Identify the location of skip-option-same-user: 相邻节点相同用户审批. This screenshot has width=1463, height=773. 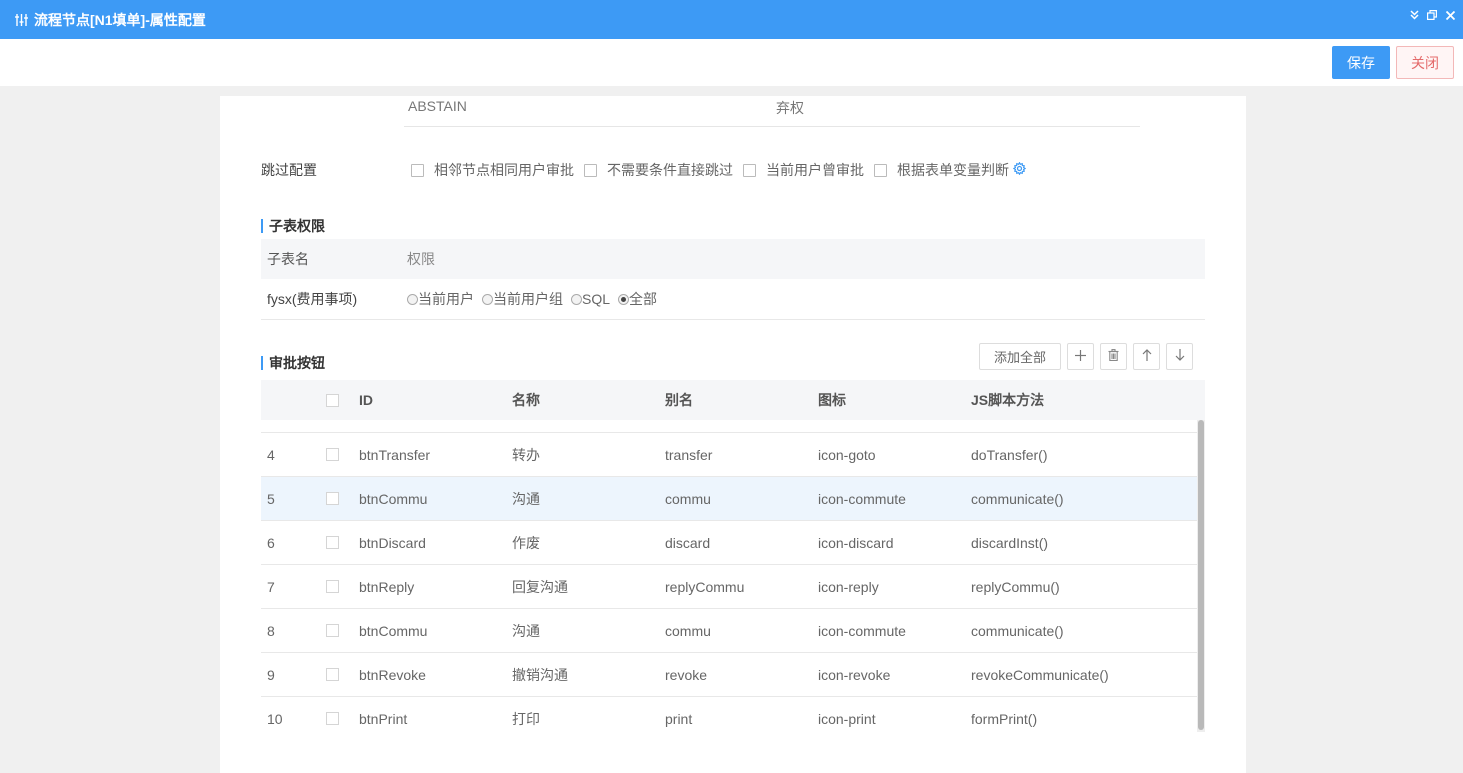
(492, 170).